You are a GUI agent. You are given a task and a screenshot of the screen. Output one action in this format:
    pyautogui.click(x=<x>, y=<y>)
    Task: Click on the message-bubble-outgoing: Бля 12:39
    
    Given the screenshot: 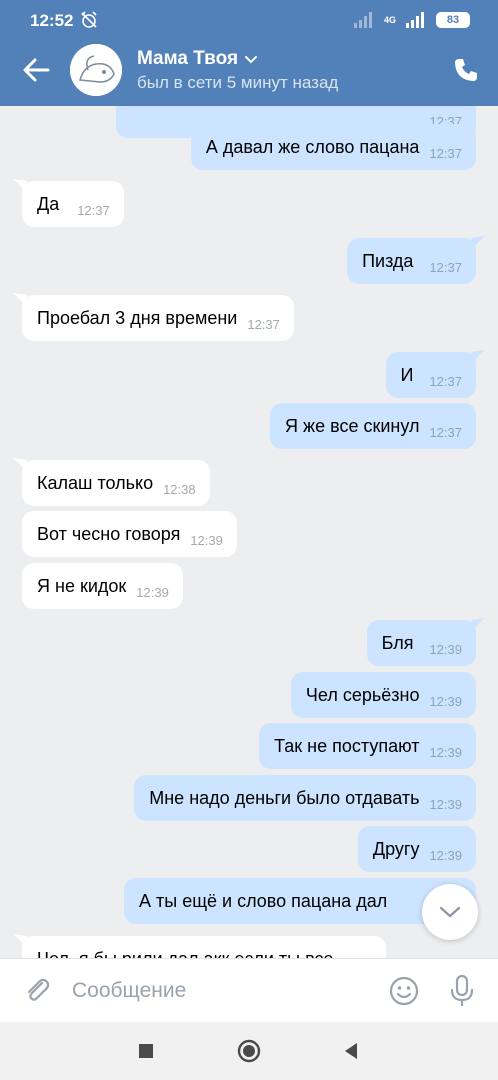 What is the action you would take?
    pyautogui.click(x=425, y=642)
    